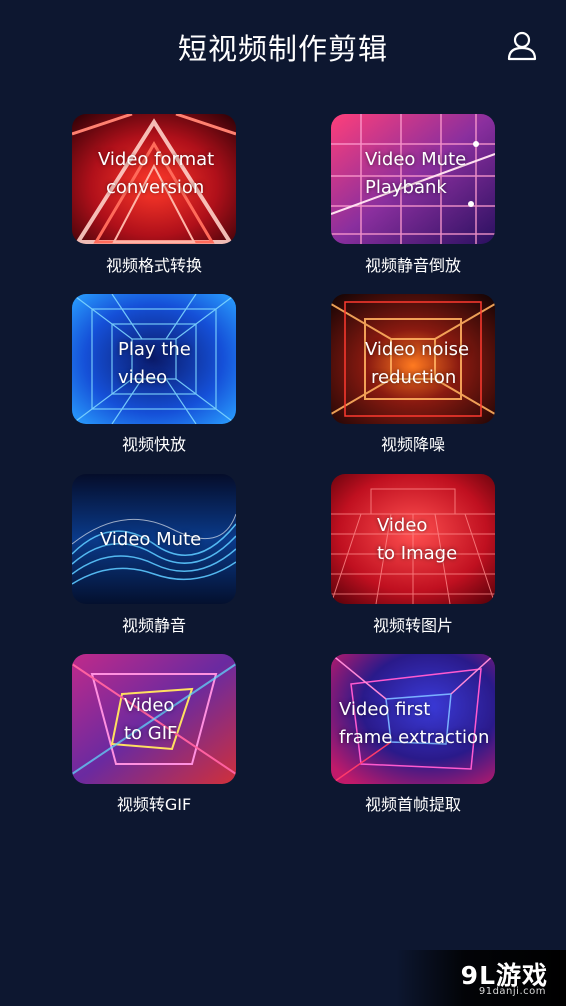 The width and height of the screenshot is (566, 1006). I want to click on feature-title-line2: frame extraction, so click(414, 737).